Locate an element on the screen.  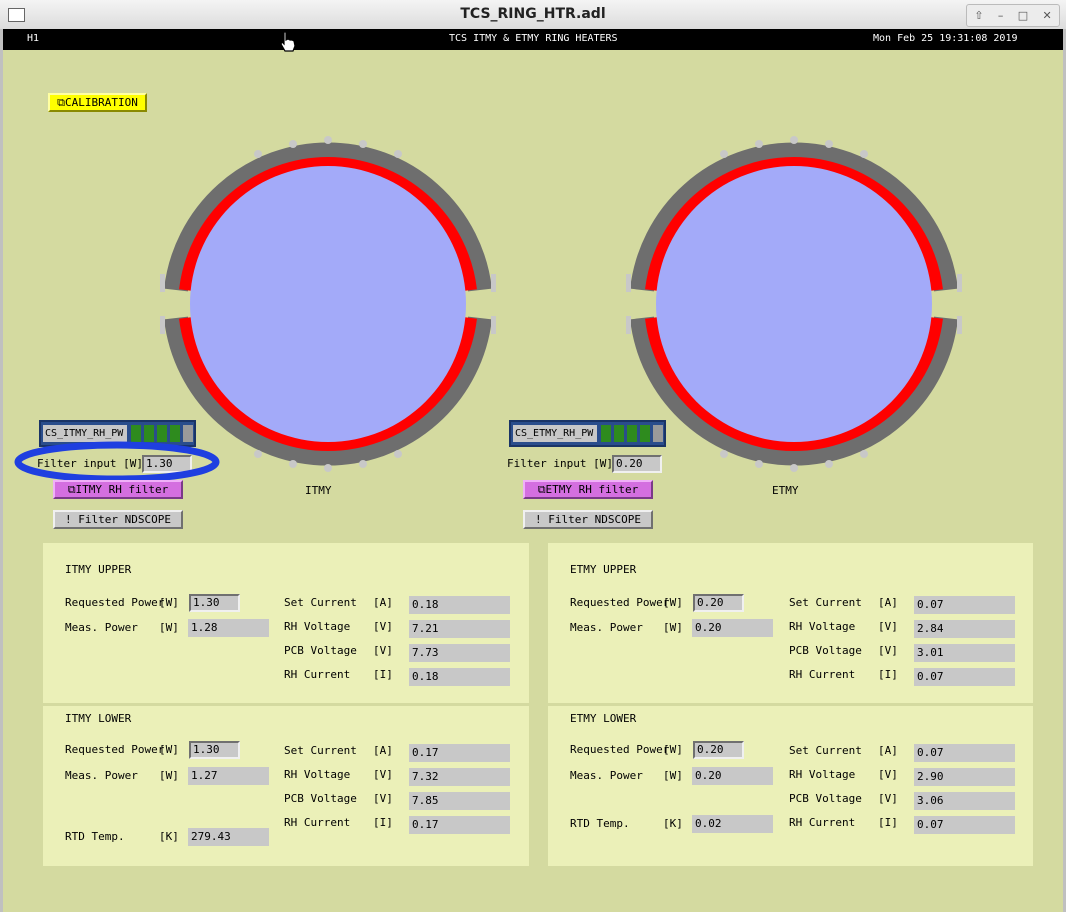
etmy-lower-requested-power-input: 0.20 is located at coordinates (718, 750).